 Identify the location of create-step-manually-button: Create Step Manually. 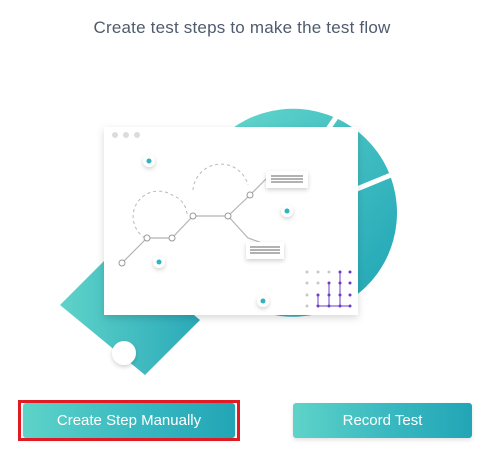
(129, 420).